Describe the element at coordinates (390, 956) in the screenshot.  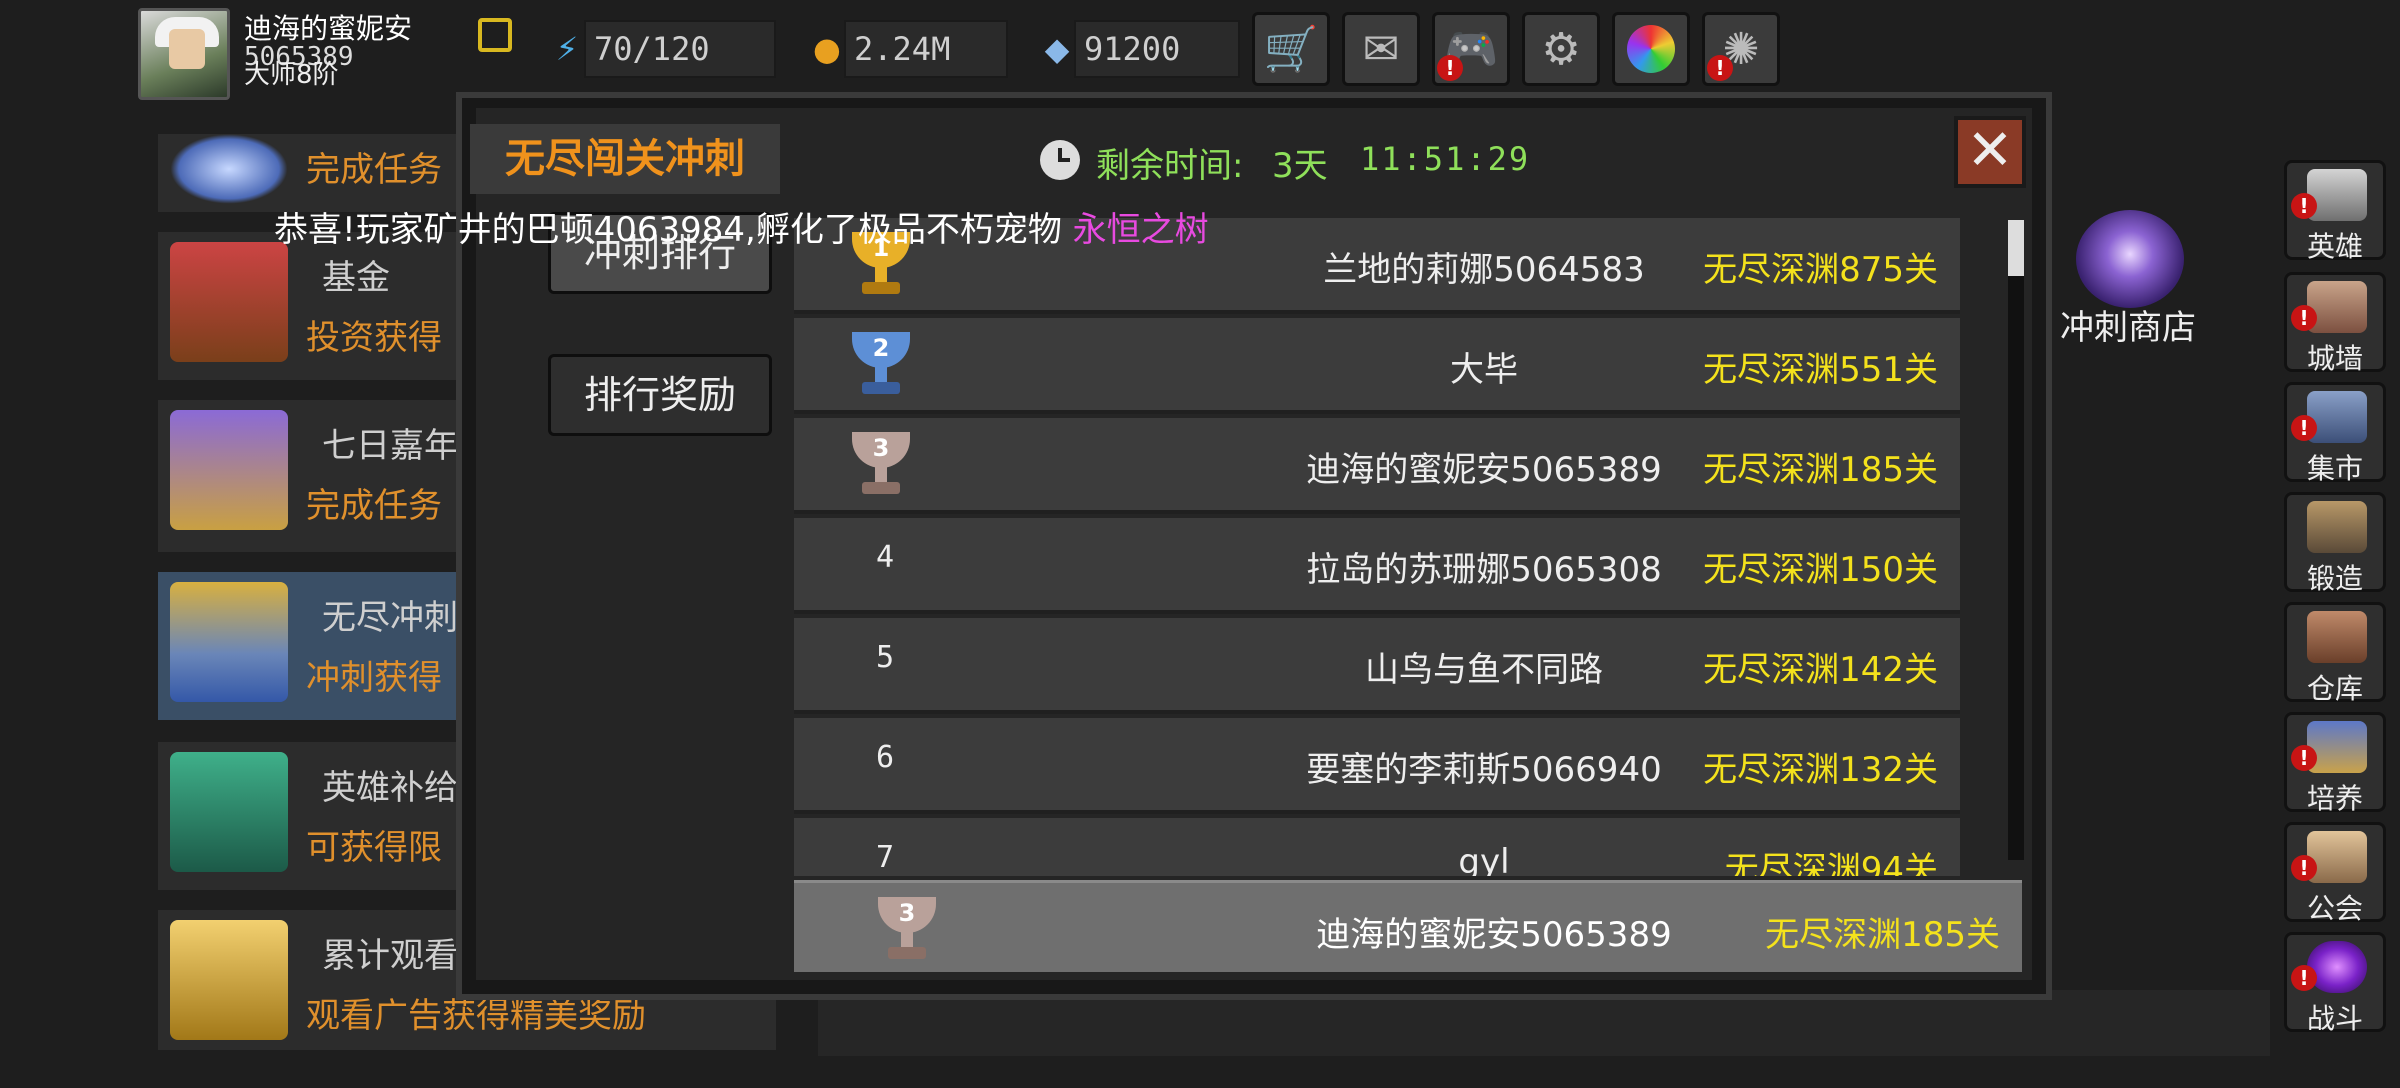
I see `list-item-title: 累计观看` at that location.